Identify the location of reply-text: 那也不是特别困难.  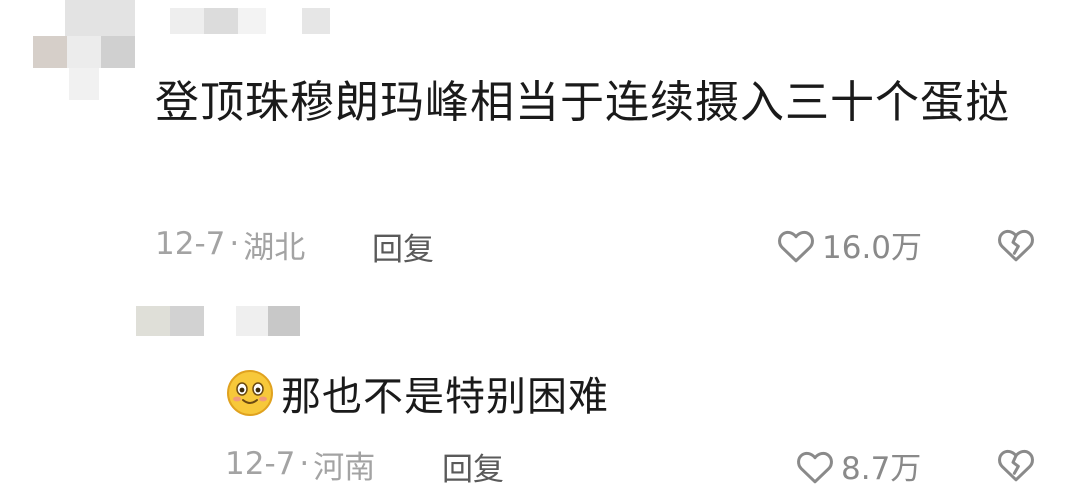
(445, 397).